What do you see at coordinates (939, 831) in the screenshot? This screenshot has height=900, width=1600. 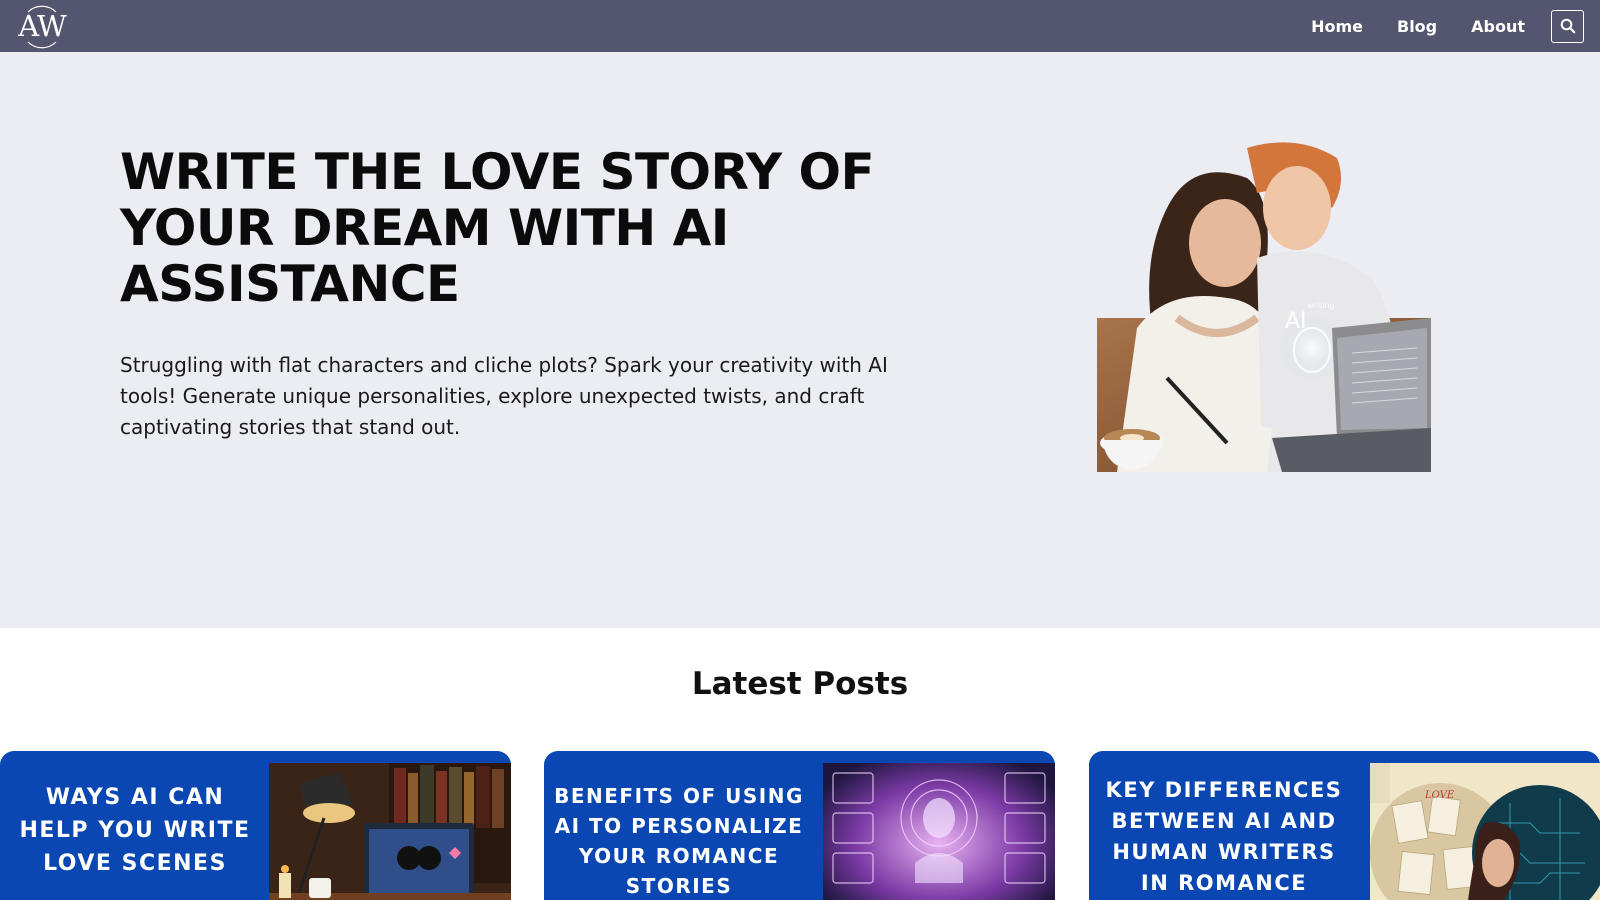 I see `post-card-2-image` at bounding box center [939, 831].